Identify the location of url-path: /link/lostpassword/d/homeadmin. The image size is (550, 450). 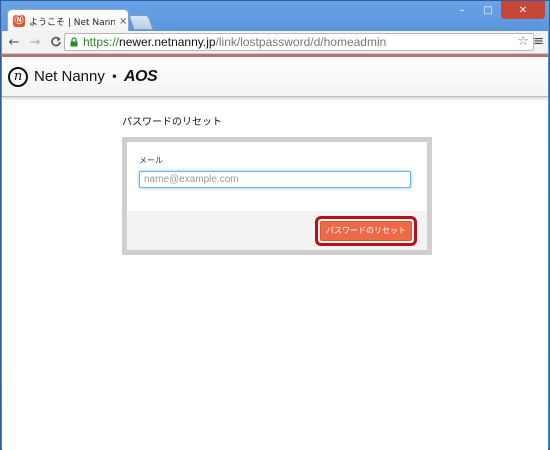
(301, 42).